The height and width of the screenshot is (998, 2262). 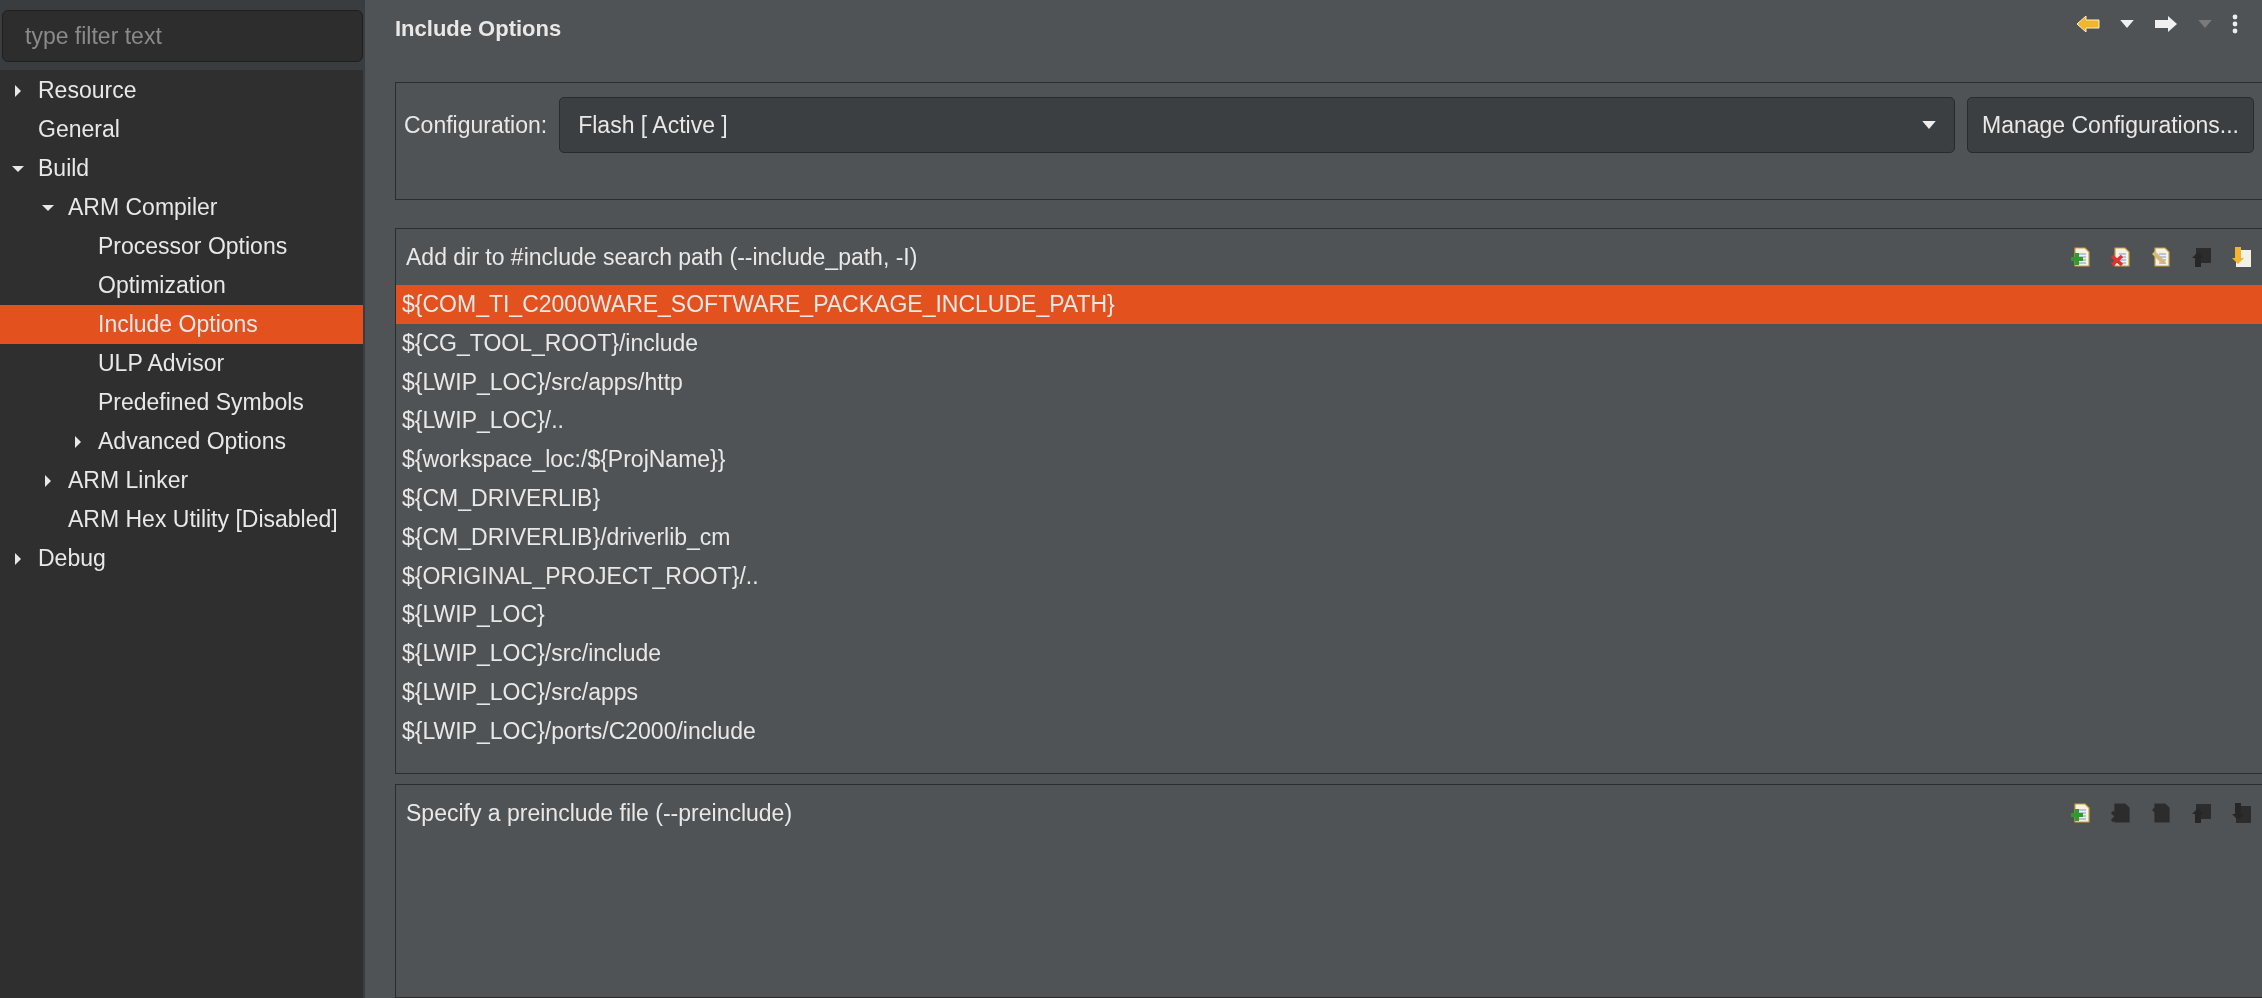 What do you see at coordinates (476, 125) in the screenshot?
I see `configuration-label: Configuration:` at bounding box center [476, 125].